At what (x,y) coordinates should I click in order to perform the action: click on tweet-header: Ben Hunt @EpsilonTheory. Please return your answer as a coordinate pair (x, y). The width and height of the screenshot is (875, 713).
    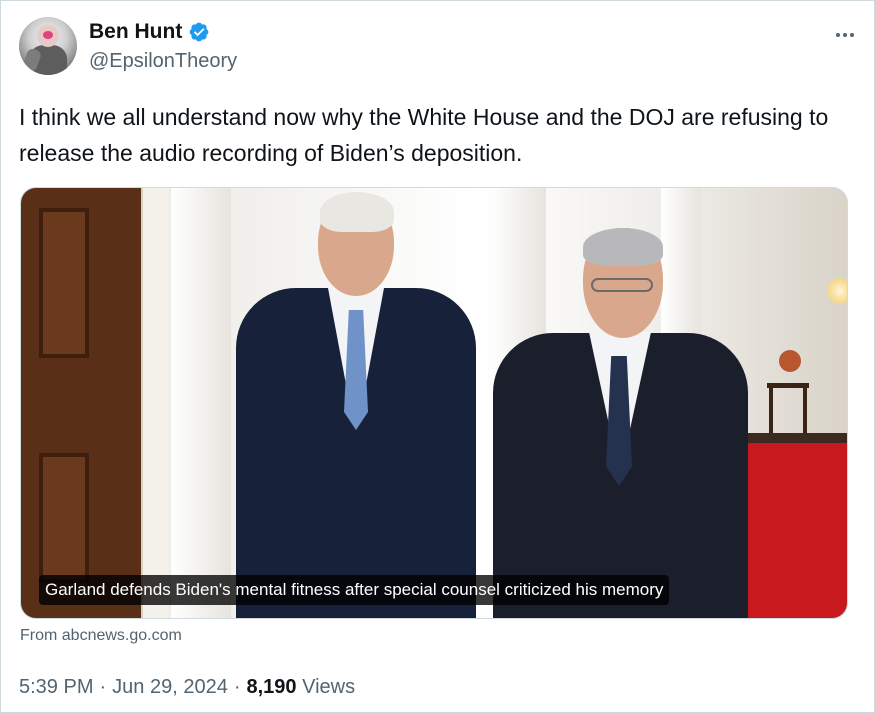
    Looking at the image, I should click on (439, 48).